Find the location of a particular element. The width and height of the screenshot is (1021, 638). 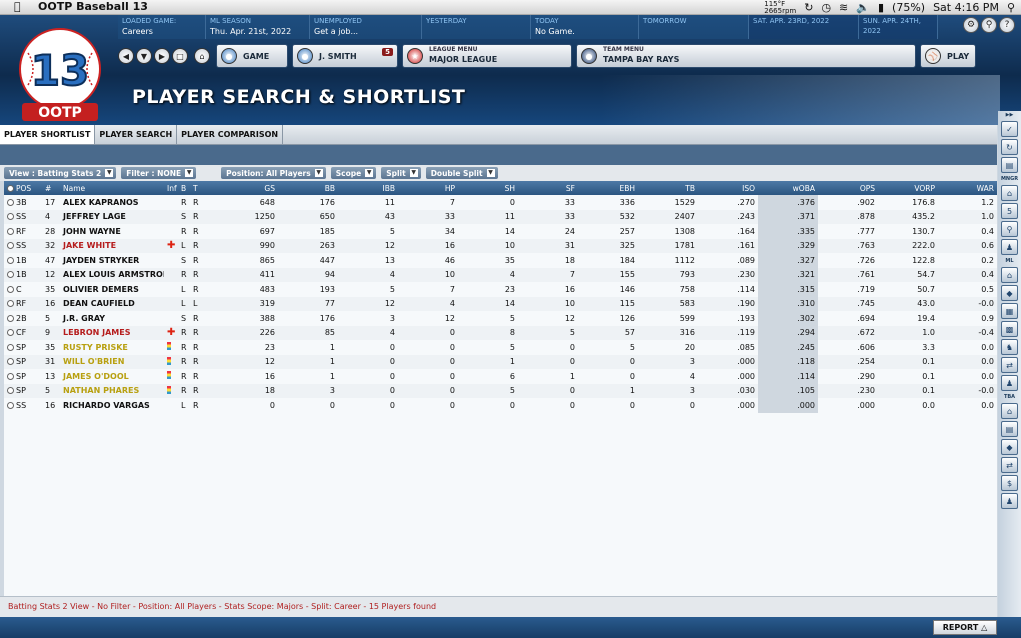

document-icon: ▤ is located at coordinates (1009, 165).